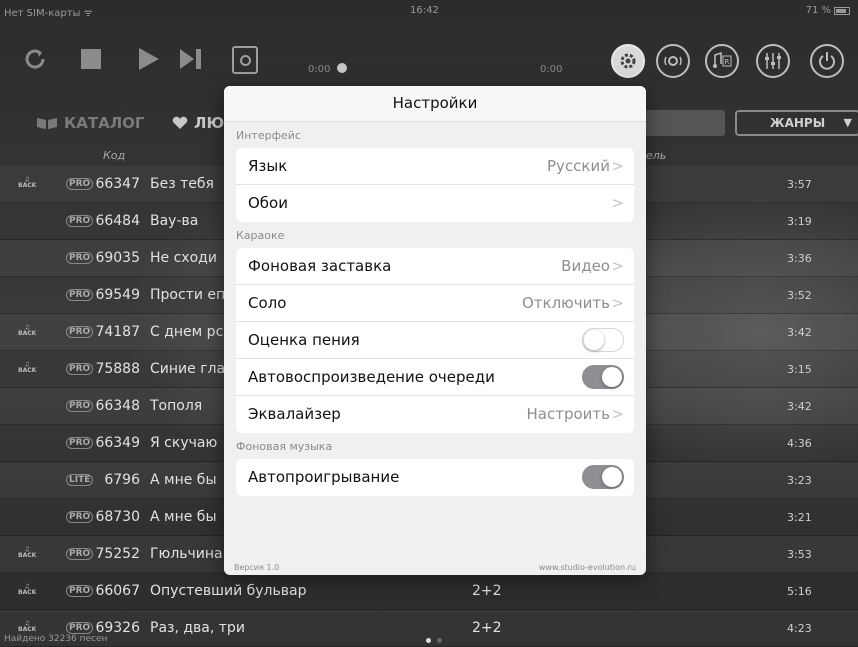 The height and width of the screenshot is (647, 858). I want to click on record-icon, so click(245, 60).